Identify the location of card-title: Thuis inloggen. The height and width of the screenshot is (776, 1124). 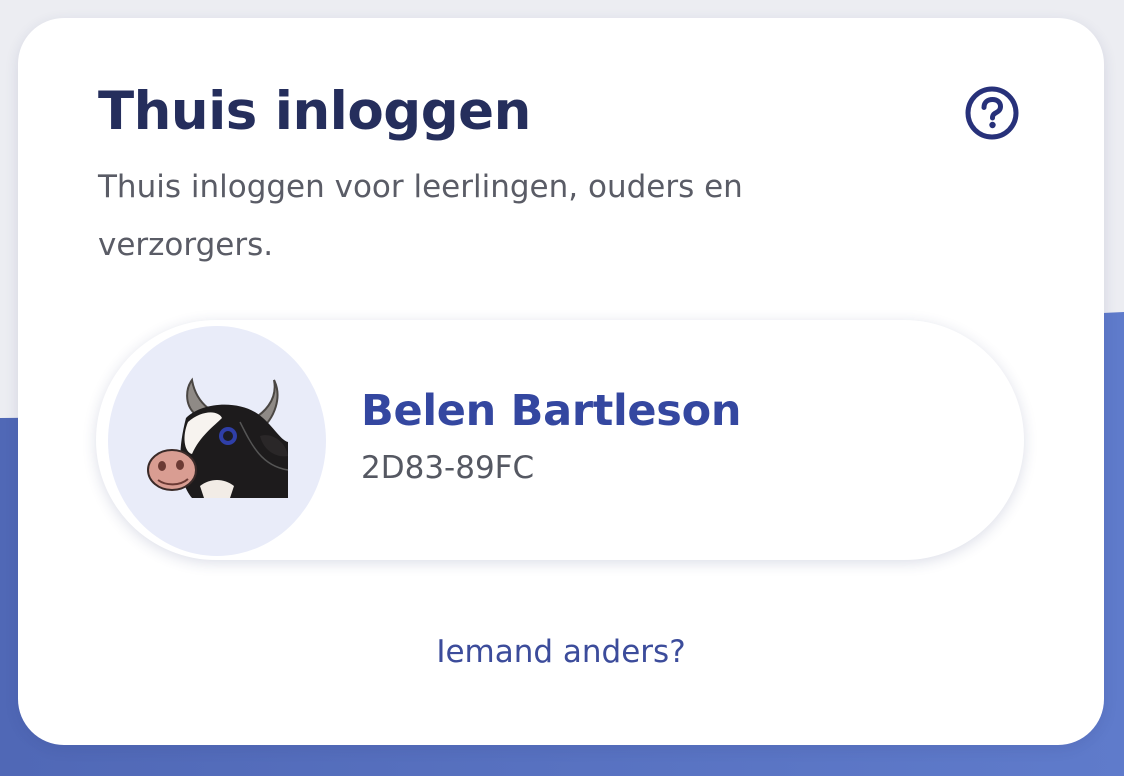
(314, 111).